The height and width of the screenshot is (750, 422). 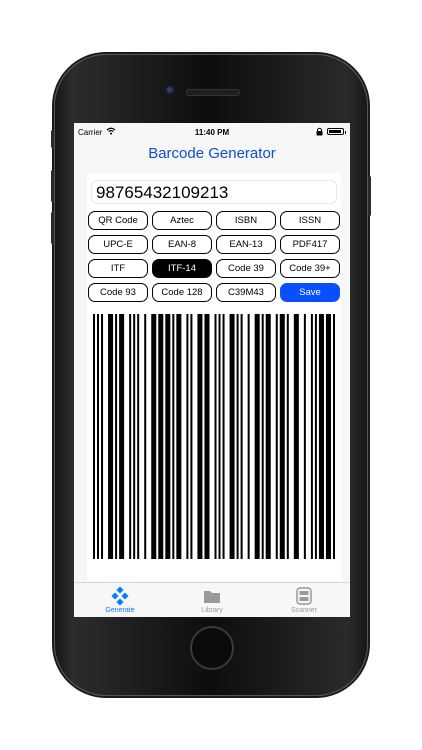 What do you see at coordinates (212, 153) in the screenshot?
I see `page-title: Barcode Generator` at bounding box center [212, 153].